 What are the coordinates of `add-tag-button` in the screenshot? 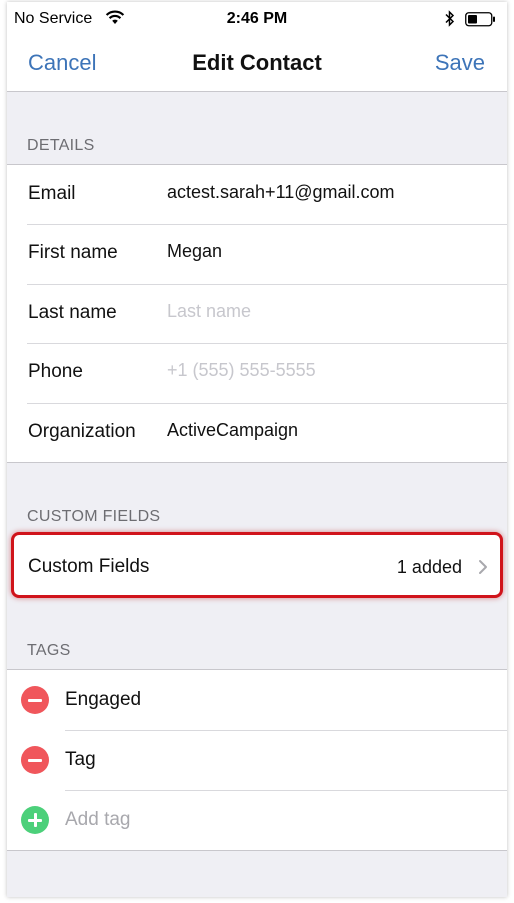 It's located at (35, 820).